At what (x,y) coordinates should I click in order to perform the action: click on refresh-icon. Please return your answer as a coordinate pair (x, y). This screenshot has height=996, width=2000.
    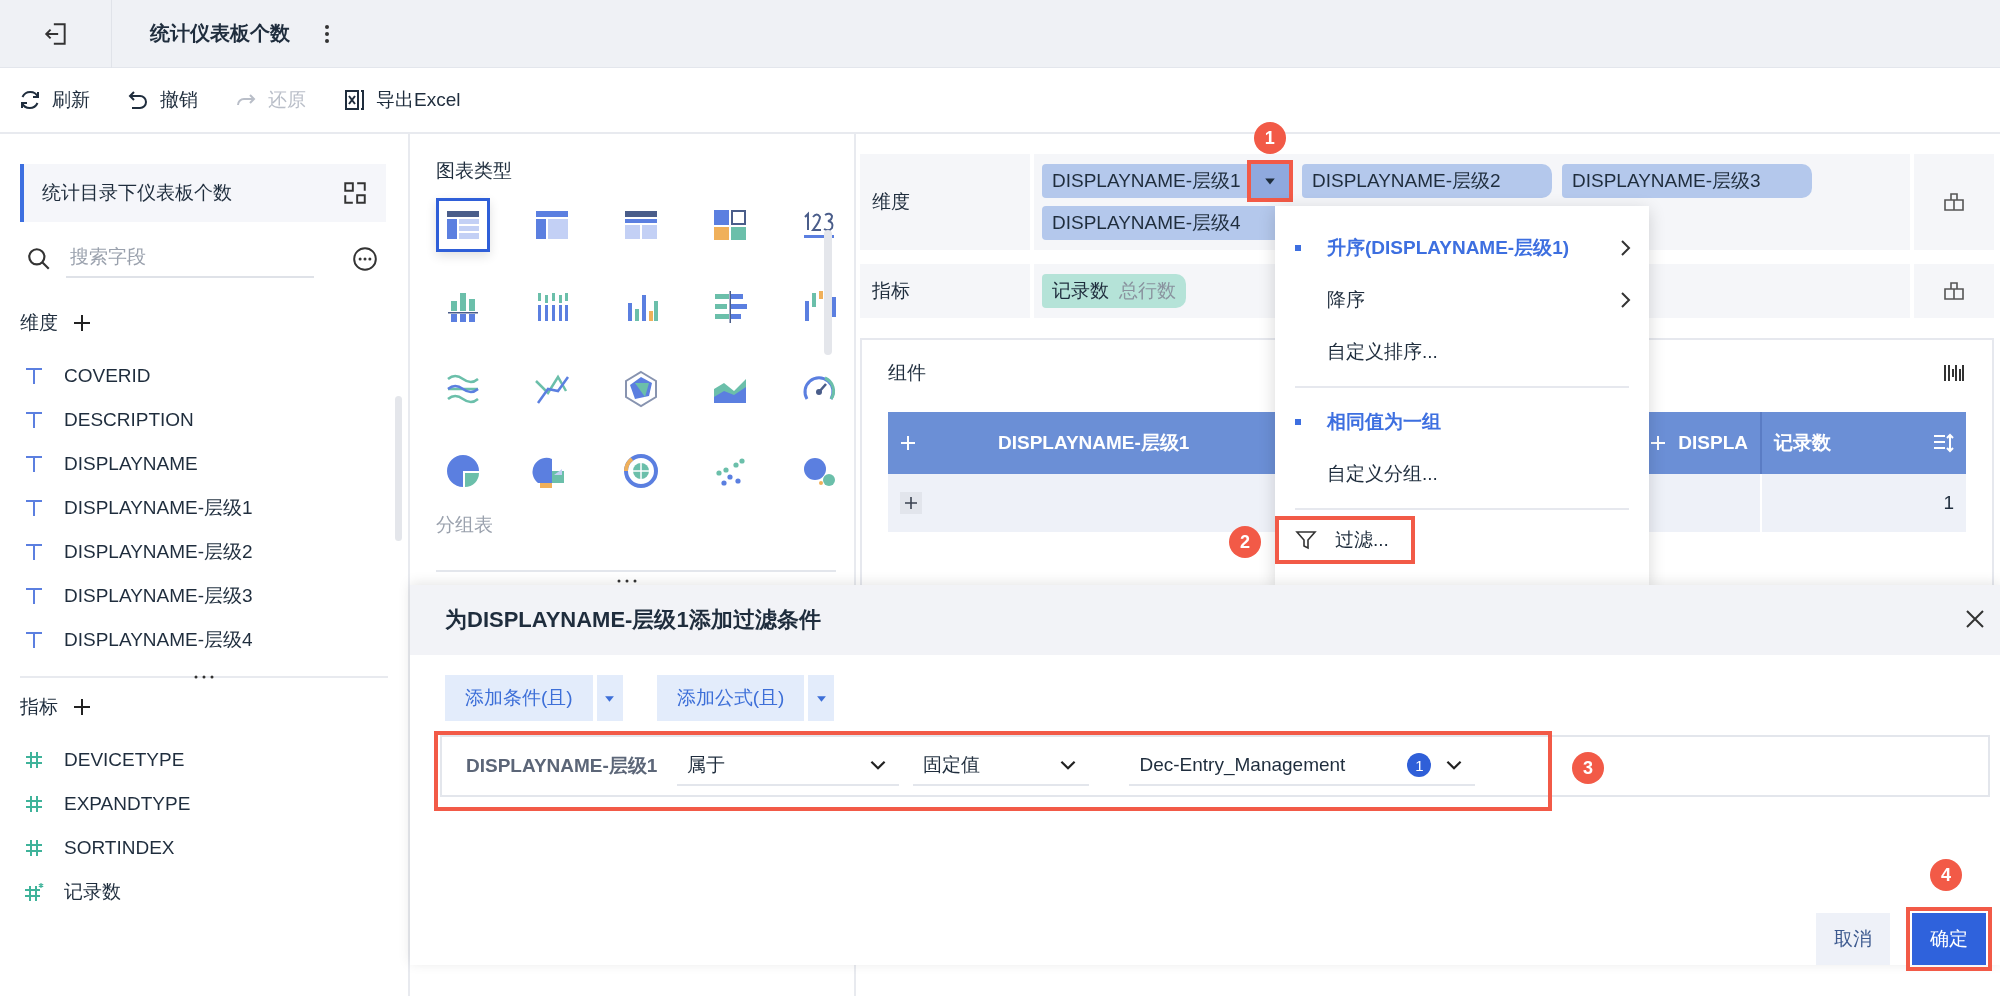
    Looking at the image, I should click on (30, 100).